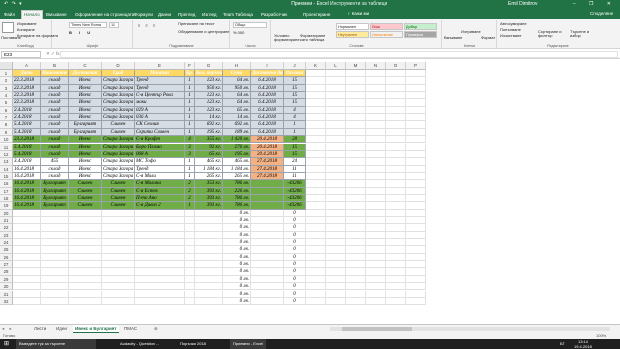 Image resolution: width=620 pixels, height=349 pixels. Describe the element at coordinates (160, 176) in the screenshot. I see `cell-store: С-я Мали` at that location.